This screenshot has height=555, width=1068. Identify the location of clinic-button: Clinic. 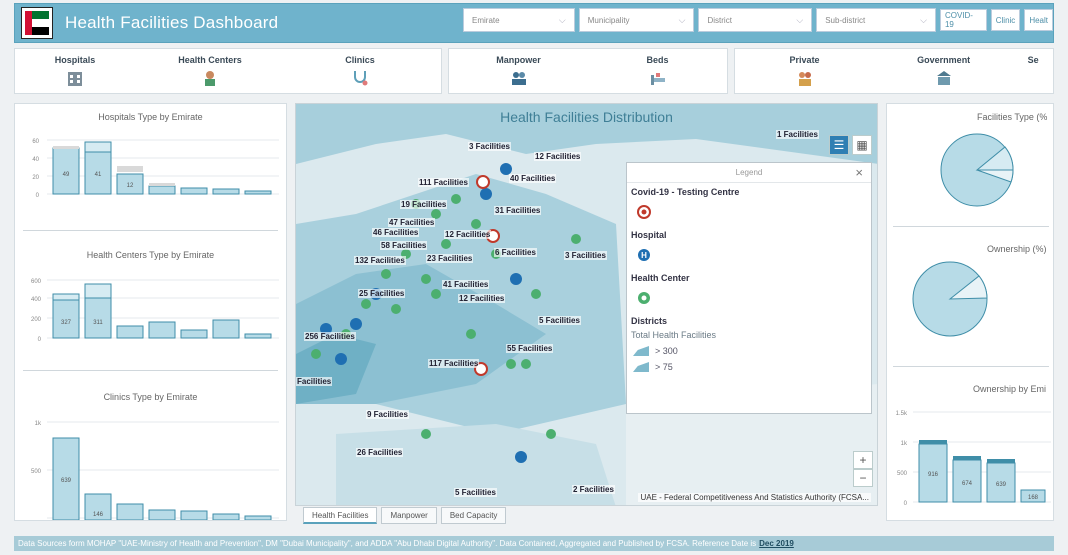
(1005, 20).